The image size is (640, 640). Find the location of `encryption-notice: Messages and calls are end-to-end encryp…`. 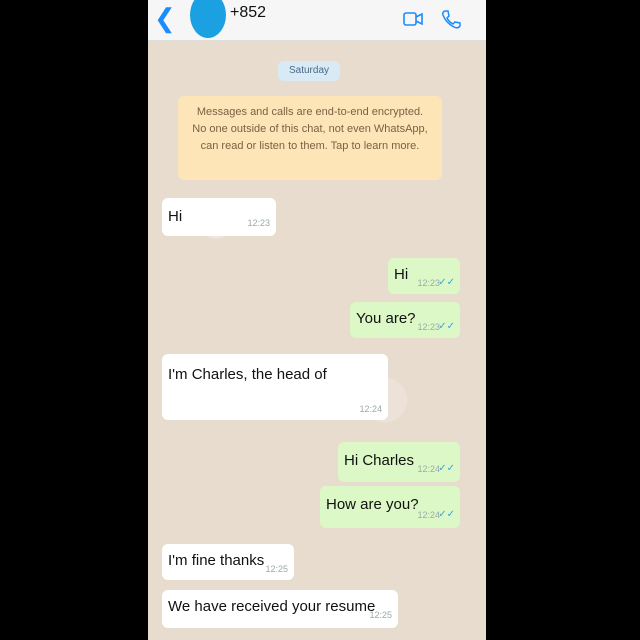

encryption-notice: Messages and calls are end-to-end encryp… is located at coordinates (310, 138).